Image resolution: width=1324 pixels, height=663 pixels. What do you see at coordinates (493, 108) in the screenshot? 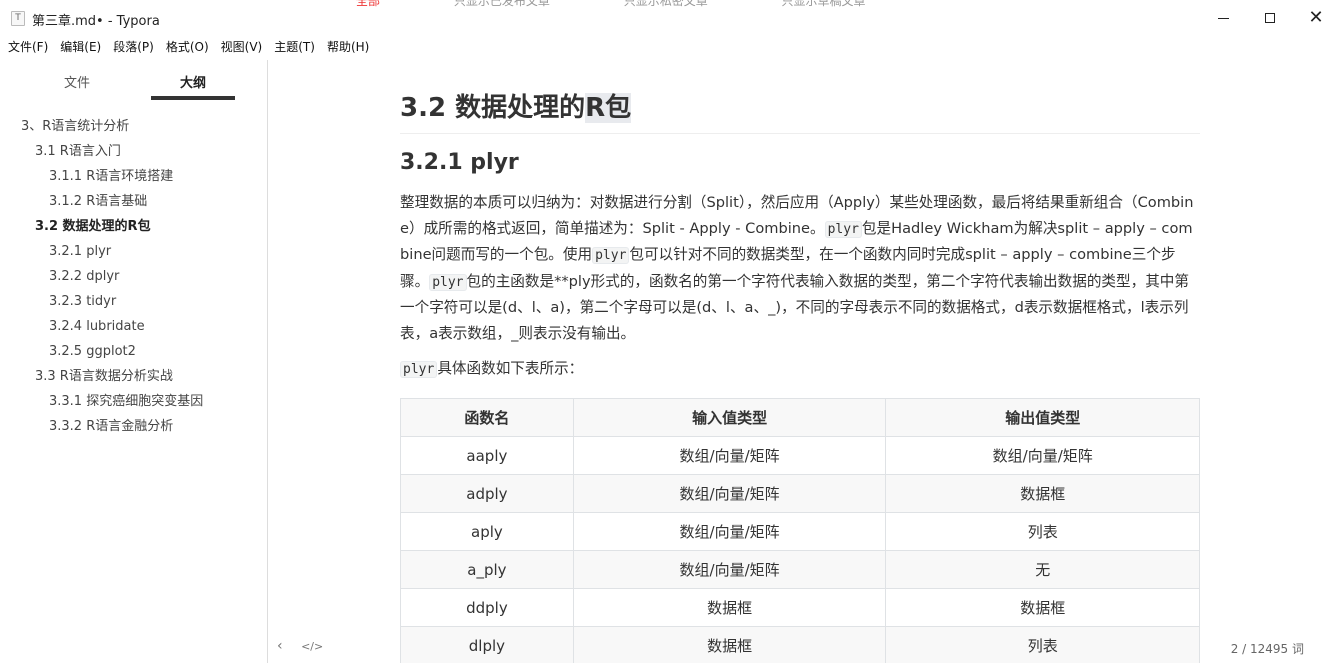
I see `heading-h1-text: 3.2 数据处理的` at bounding box center [493, 108].